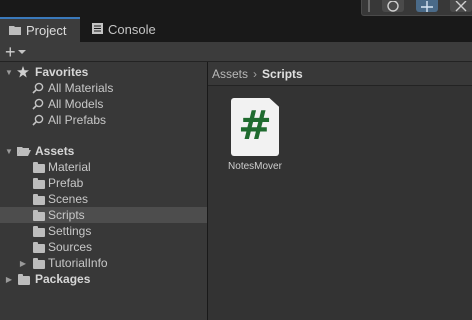  What do you see at coordinates (97, 29) in the screenshot?
I see `console-icon` at bounding box center [97, 29].